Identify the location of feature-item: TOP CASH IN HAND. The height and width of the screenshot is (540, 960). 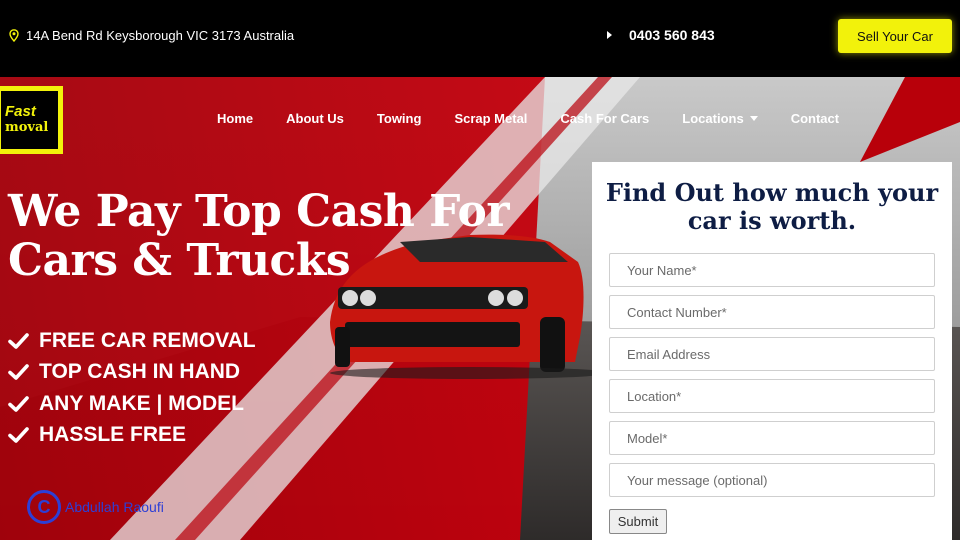
(132, 373).